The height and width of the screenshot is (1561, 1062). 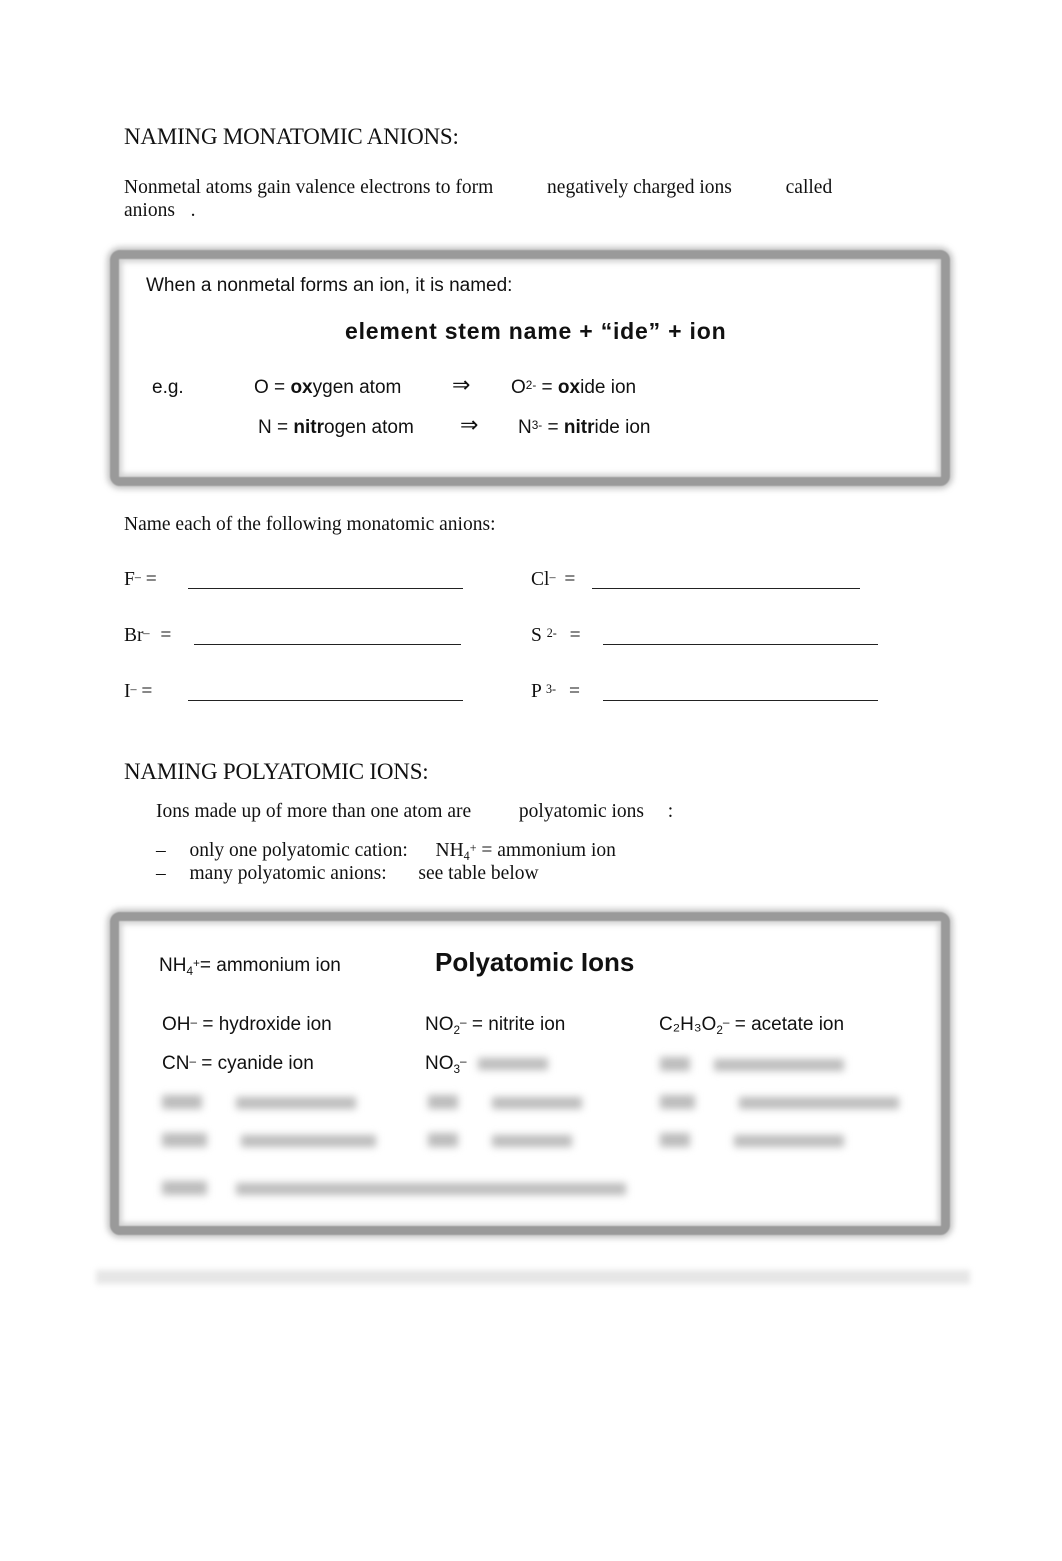 What do you see at coordinates (536, 635) in the screenshot?
I see `ion-symbol: S` at bounding box center [536, 635].